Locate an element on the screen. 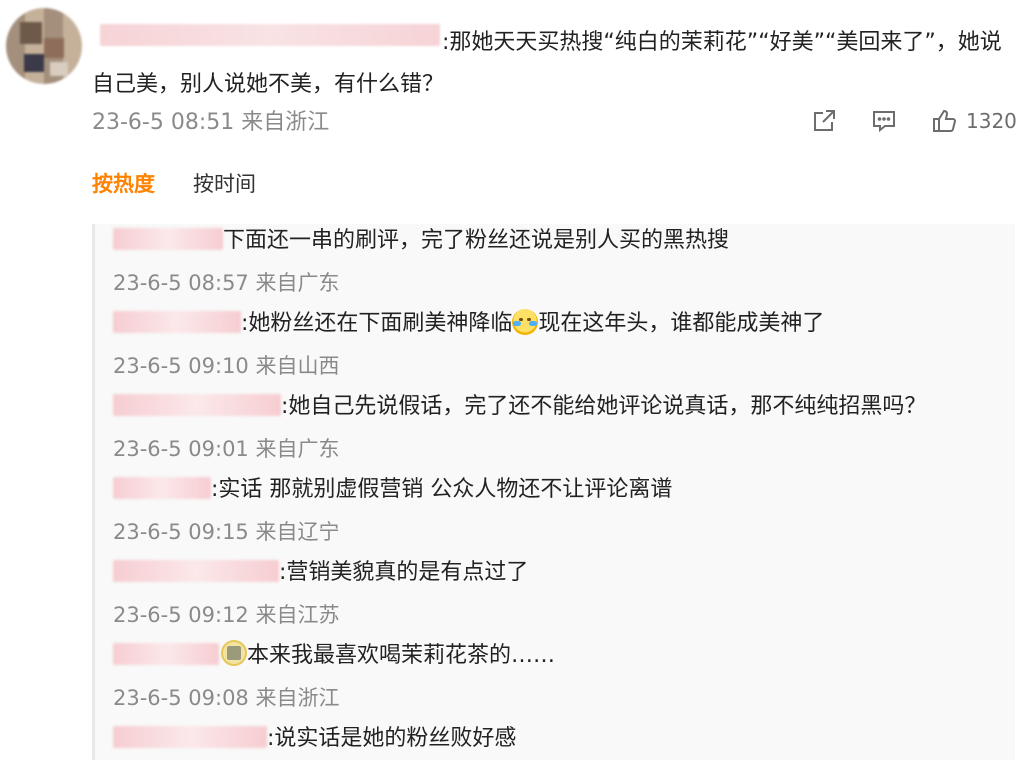 The image size is (1024, 760). thumbs-up-icon is located at coordinates (945, 120).